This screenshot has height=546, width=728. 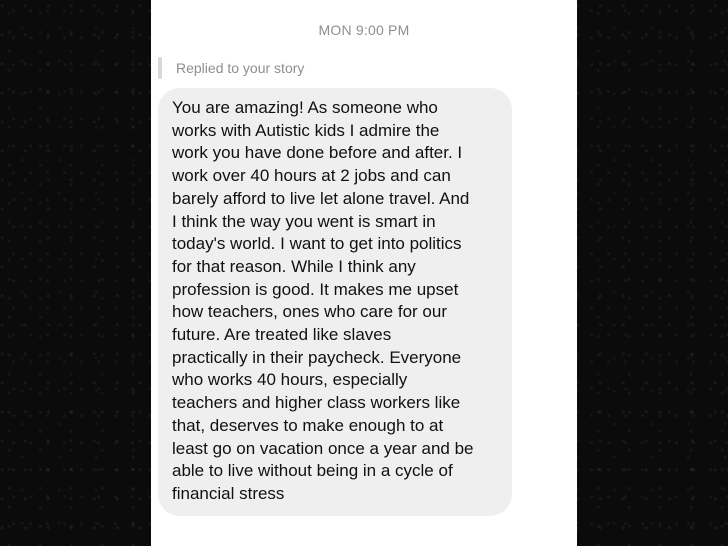 What do you see at coordinates (364, 30) in the screenshot?
I see `message-timestamp: MON 9:00 PM` at bounding box center [364, 30].